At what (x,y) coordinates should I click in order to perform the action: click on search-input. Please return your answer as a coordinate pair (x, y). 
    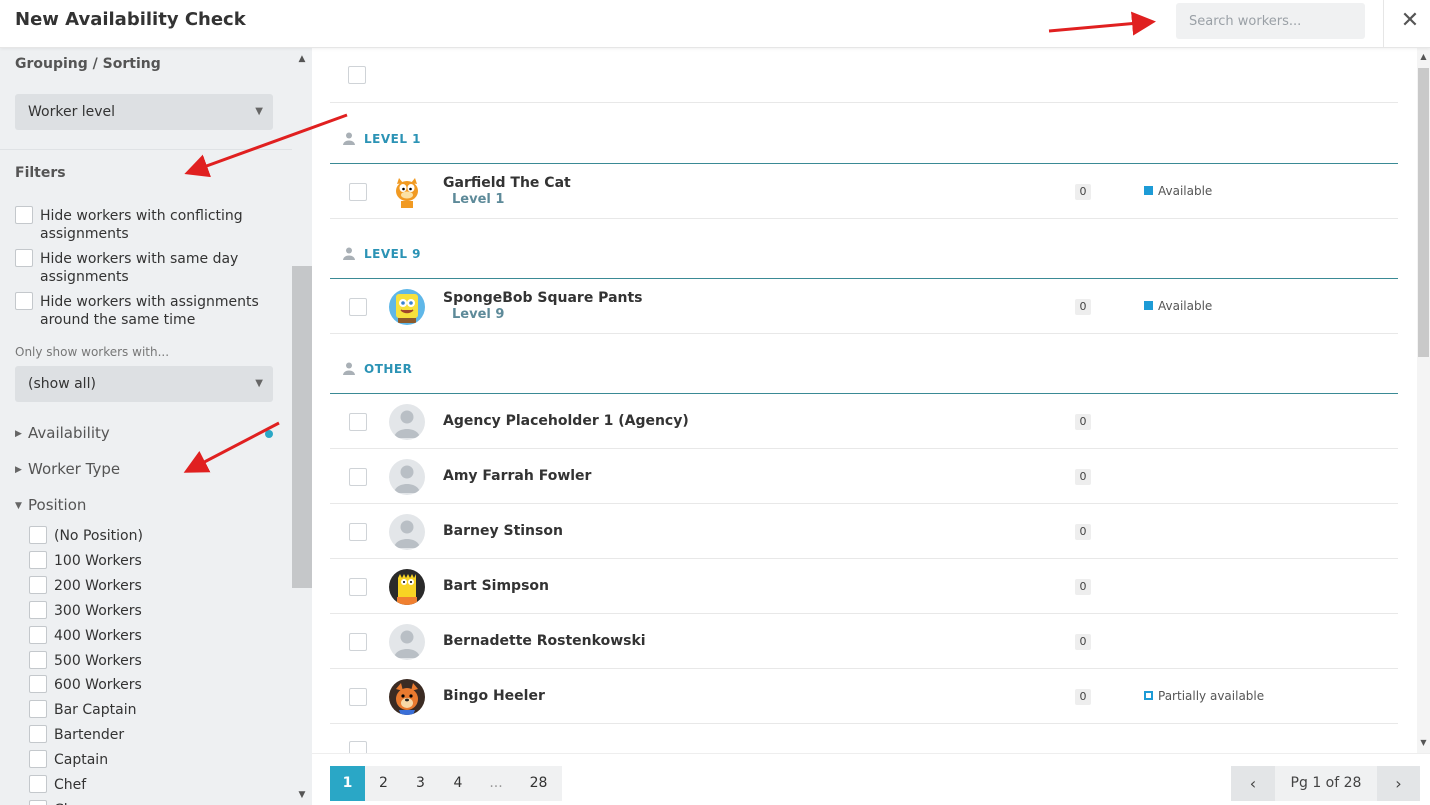
    Looking at the image, I should click on (1270, 21).